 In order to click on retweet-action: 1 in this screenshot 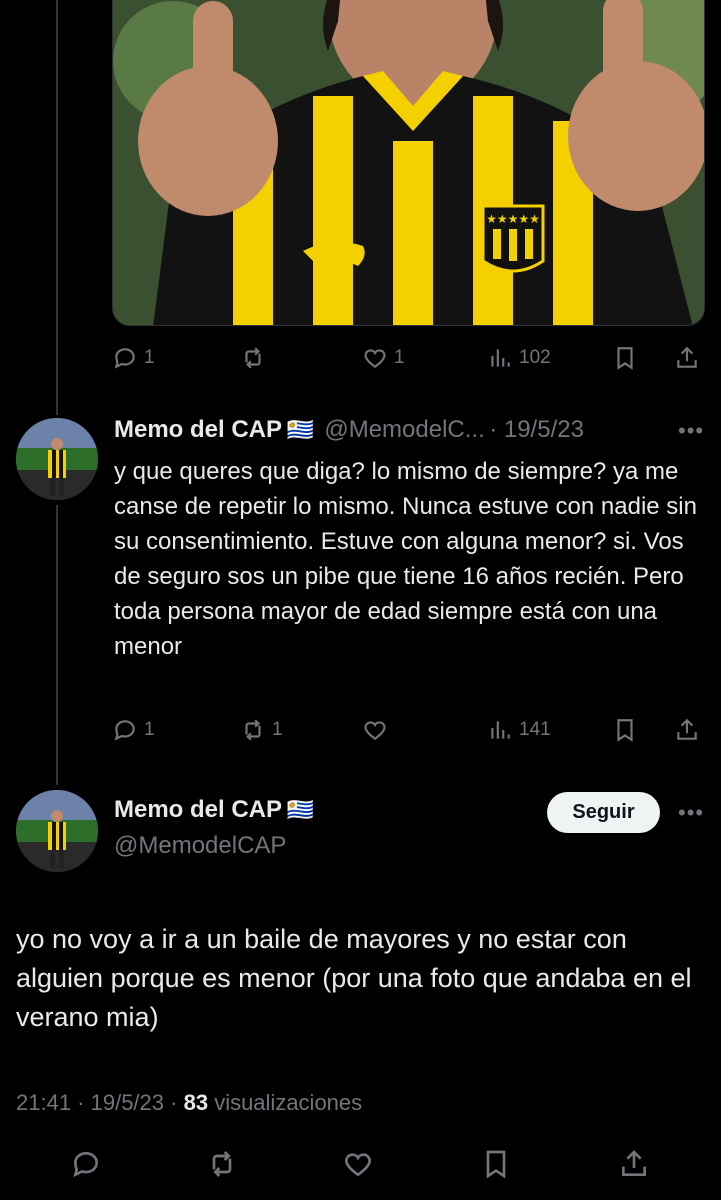, I will do `click(261, 730)`.